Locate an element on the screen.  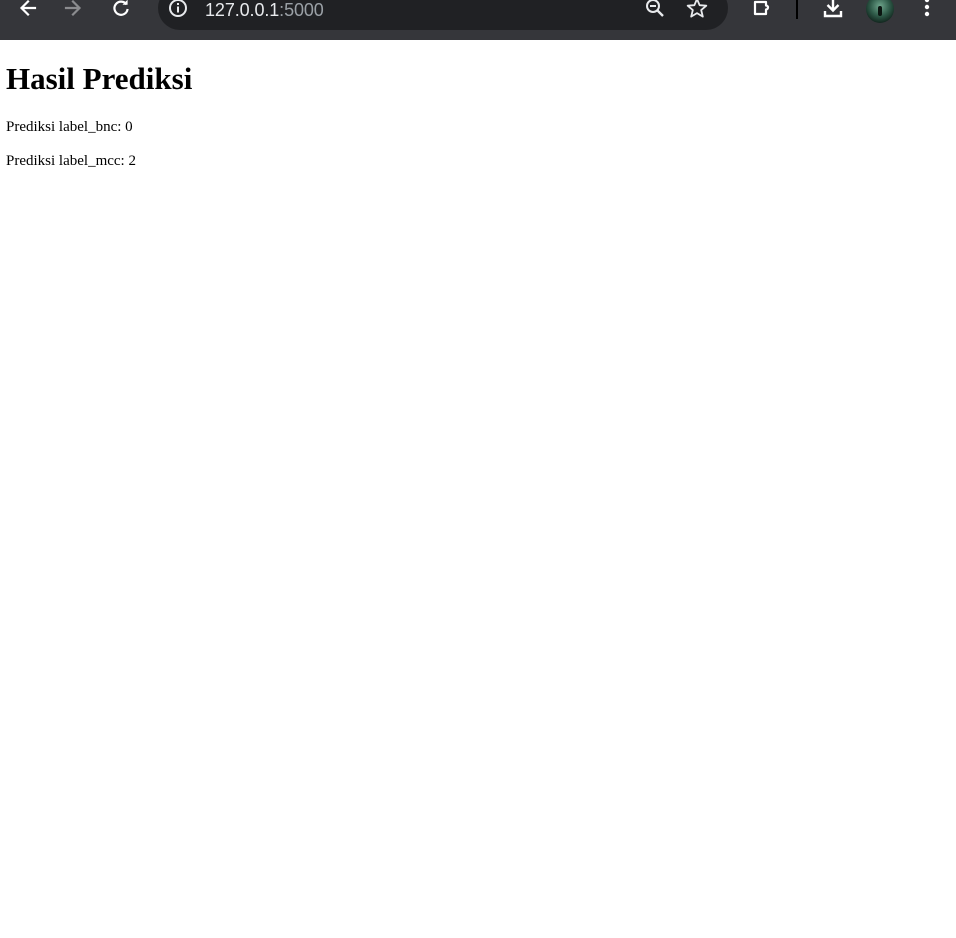
info-icon is located at coordinates (178, 8).